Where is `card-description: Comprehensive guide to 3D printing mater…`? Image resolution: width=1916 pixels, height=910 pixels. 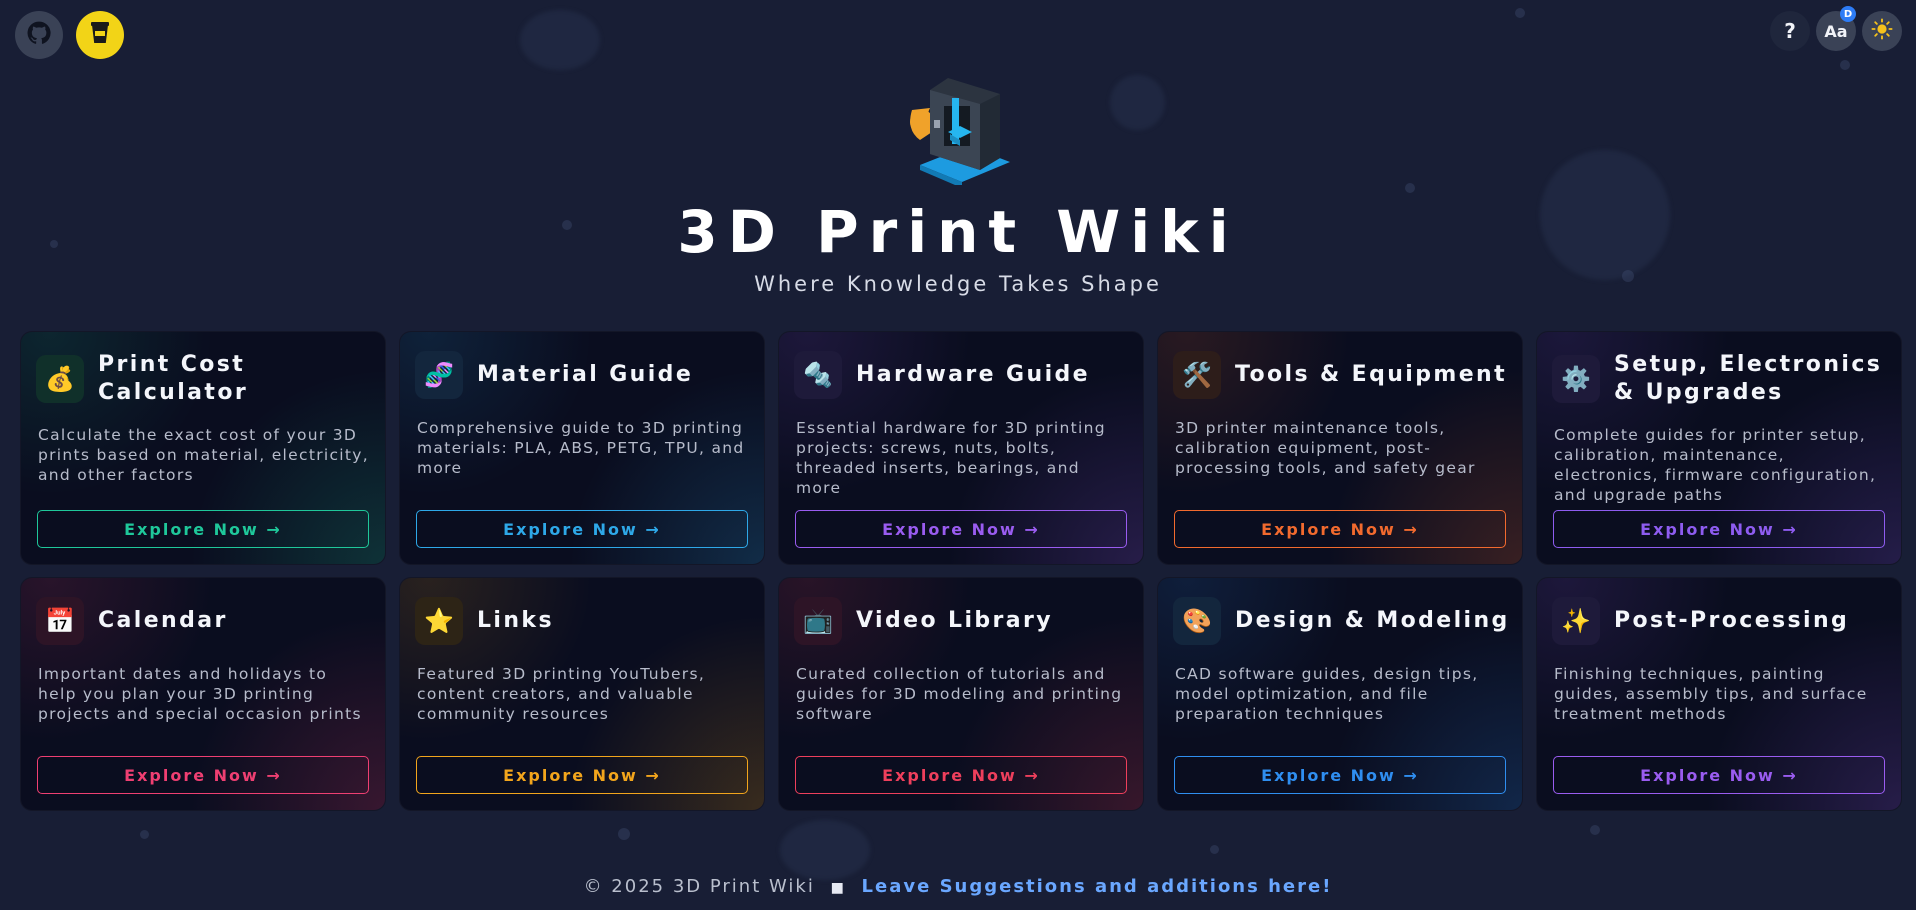
card-description: Comprehensive guide to 3D printing mater… is located at coordinates (581, 448).